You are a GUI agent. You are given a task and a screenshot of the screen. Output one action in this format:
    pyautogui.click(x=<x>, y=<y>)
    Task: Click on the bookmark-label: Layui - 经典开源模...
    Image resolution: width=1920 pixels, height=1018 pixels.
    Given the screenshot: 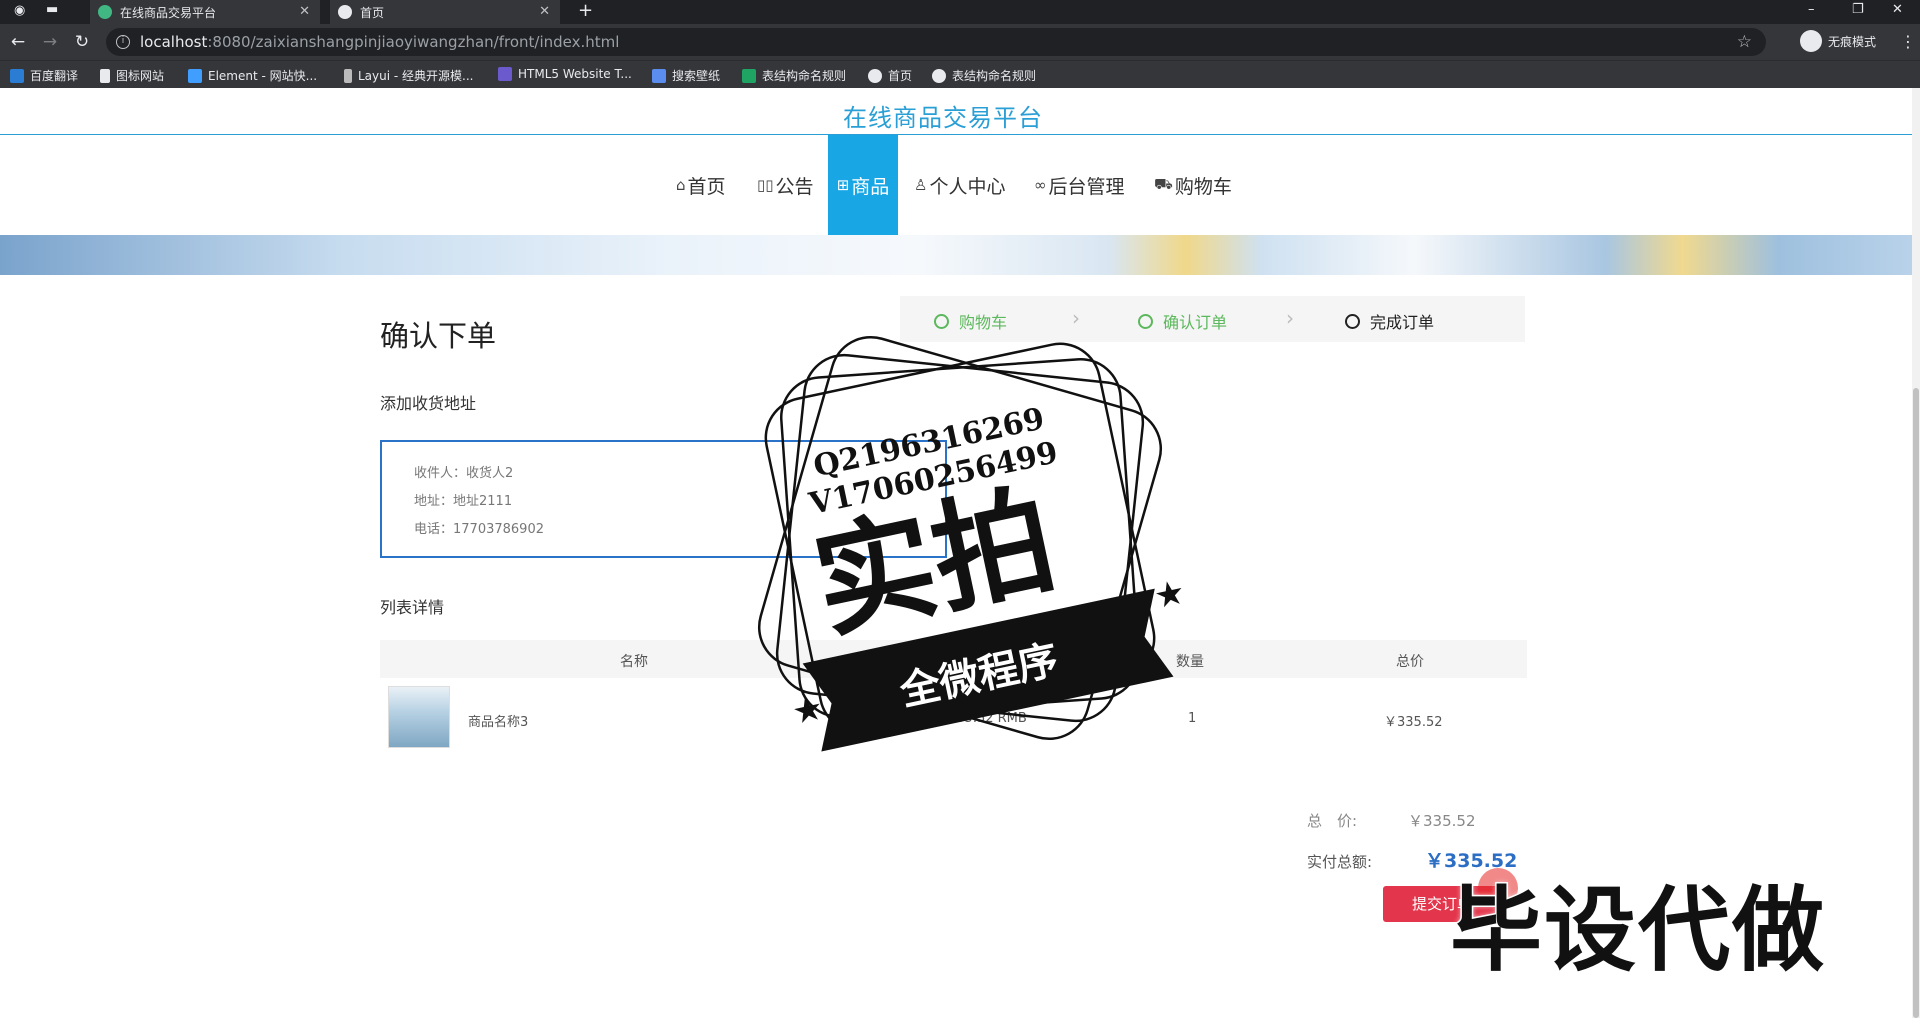 What is the action you would take?
    pyautogui.click(x=416, y=76)
    